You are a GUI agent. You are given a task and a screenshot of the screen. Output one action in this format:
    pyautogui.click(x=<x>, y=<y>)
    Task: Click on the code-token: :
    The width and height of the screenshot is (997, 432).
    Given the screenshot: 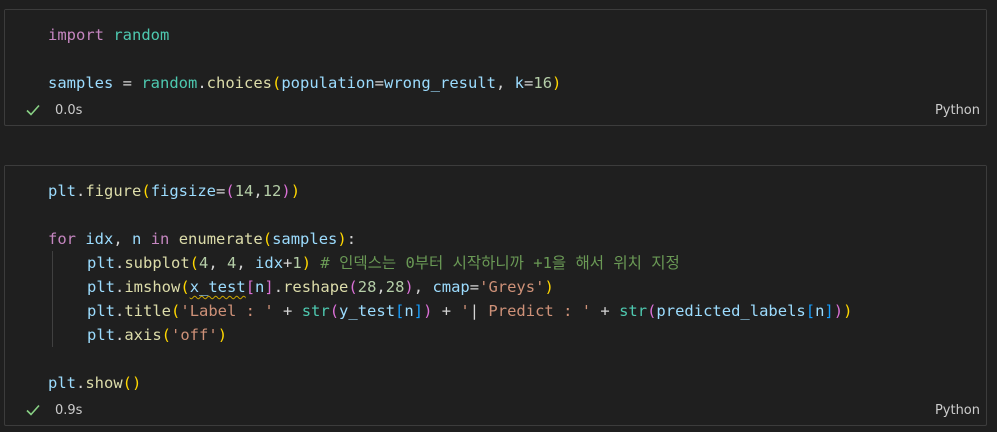 What is the action you would take?
    pyautogui.click(x=351, y=239)
    